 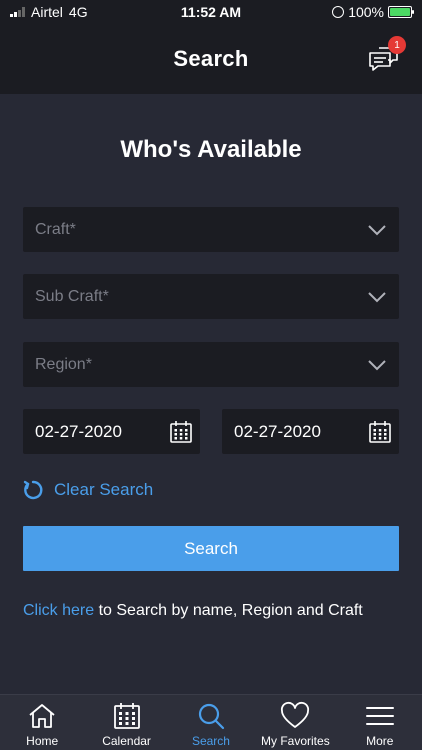 What do you see at coordinates (42, 741) in the screenshot?
I see `tab-home-label: Home` at bounding box center [42, 741].